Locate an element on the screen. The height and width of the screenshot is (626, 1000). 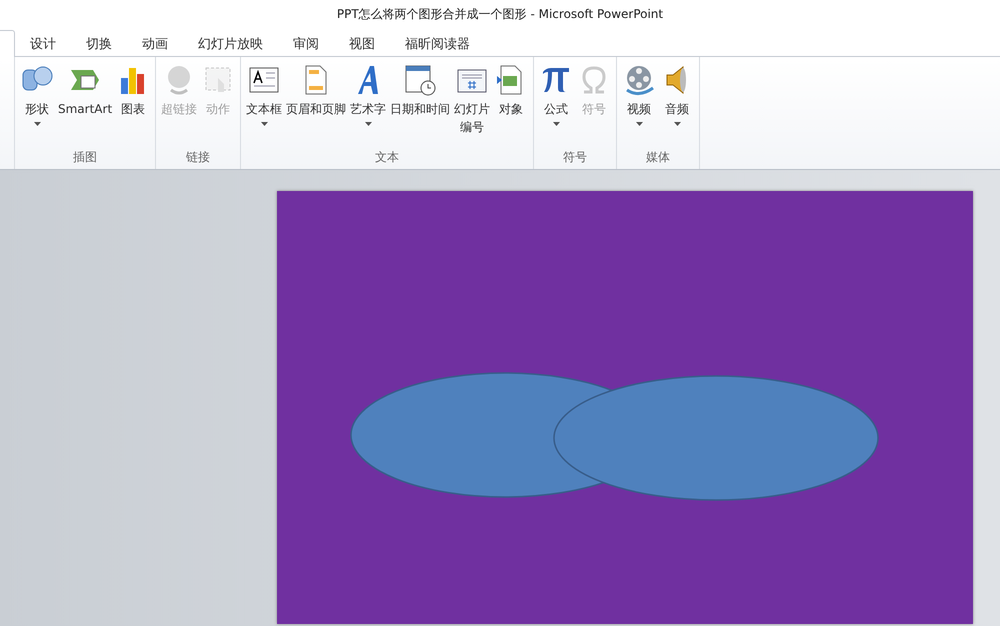
window-title: PPT怎么将两个图形合并成一个图形 - Microsoft PowerPoint is located at coordinates (500, 14).